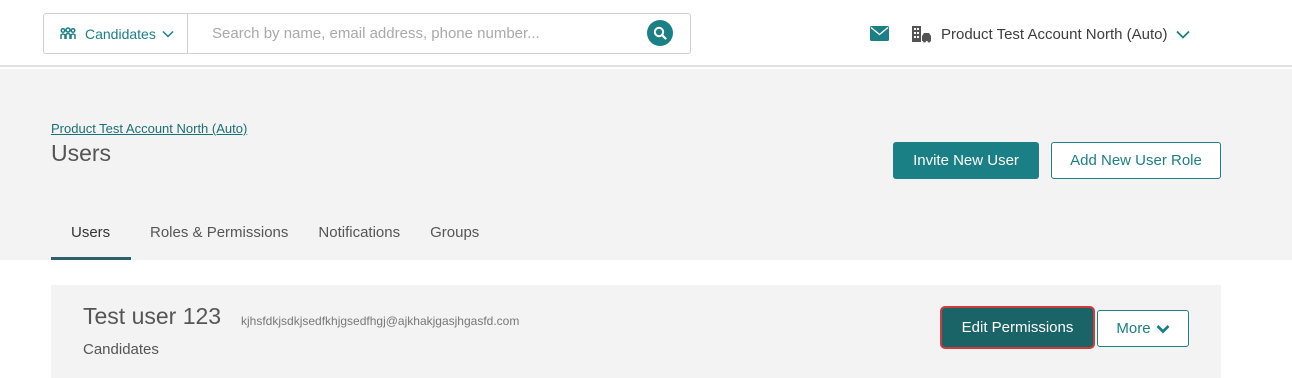  Describe the element at coordinates (1017, 327) in the screenshot. I see `edit-permissions-button: Edit Permissions` at that location.